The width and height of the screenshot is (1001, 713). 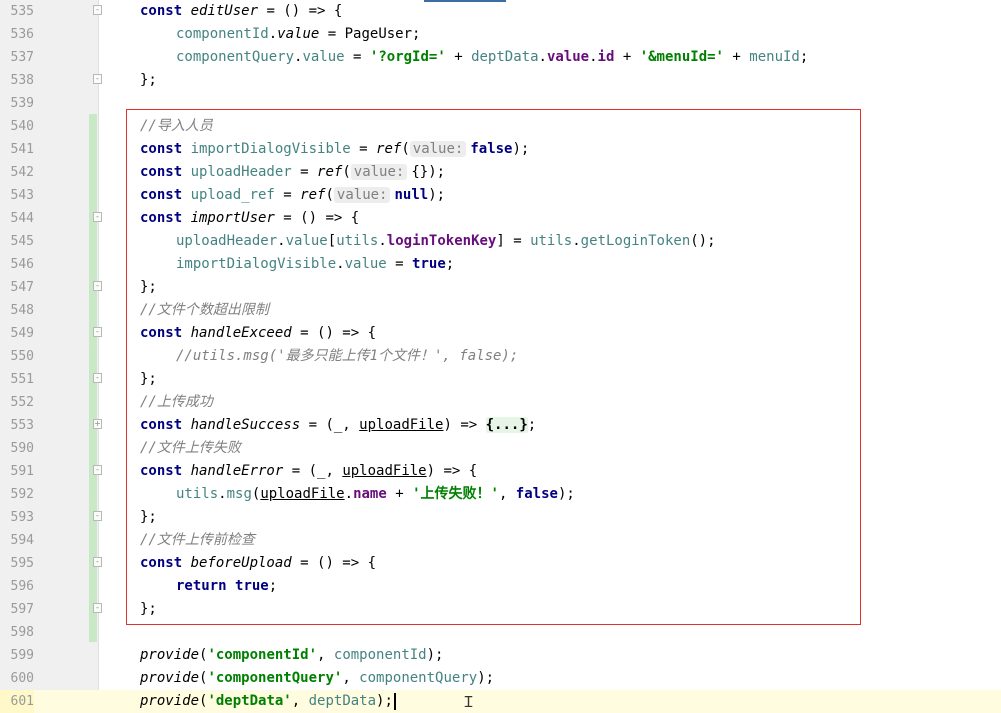 I want to click on code-line: 590 //文件上传失败, so click(x=500, y=448).